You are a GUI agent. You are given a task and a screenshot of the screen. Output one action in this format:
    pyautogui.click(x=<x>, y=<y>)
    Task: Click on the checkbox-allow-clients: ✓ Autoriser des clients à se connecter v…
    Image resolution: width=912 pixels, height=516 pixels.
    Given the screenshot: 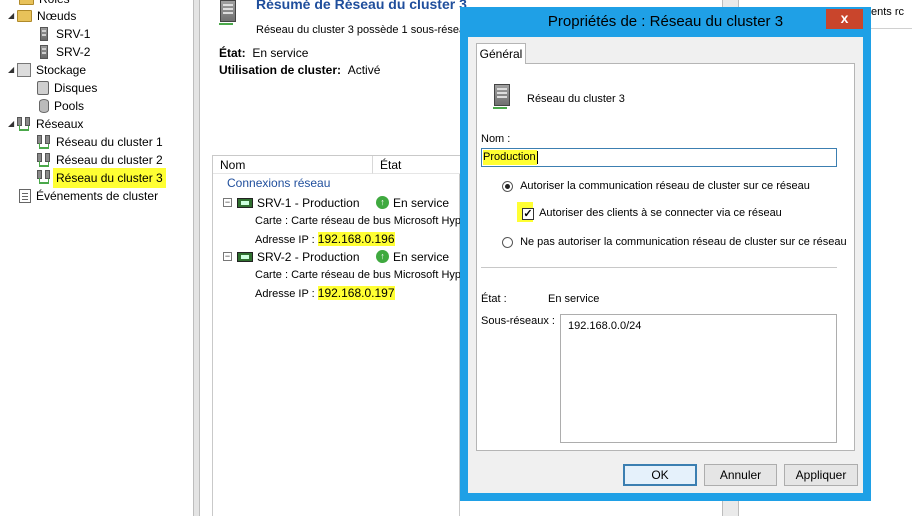 What is the action you would take?
    pyautogui.click(x=652, y=214)
    